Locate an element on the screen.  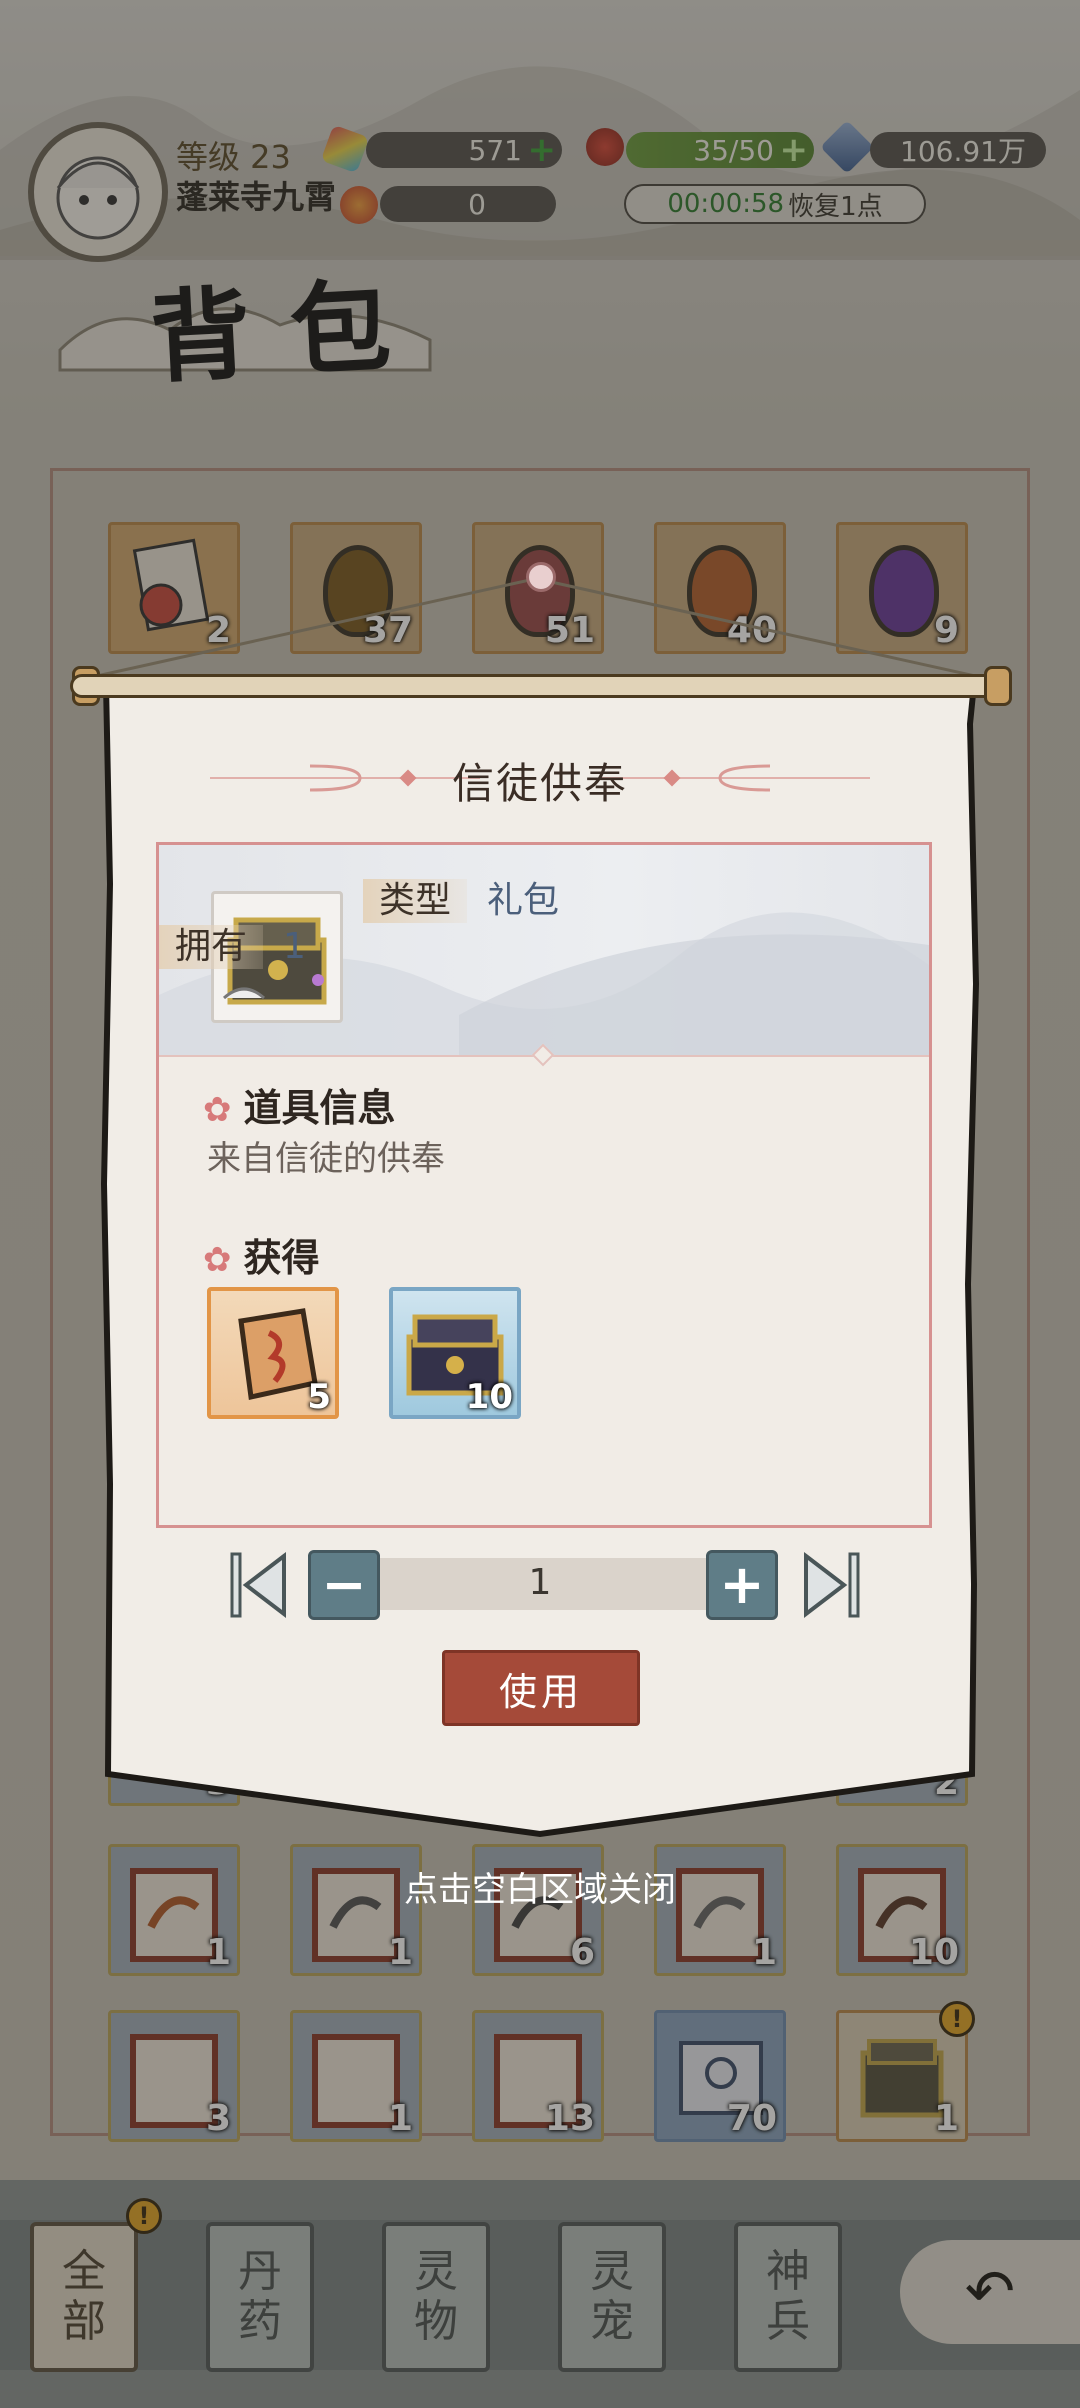
own-row: 拥有 1 is located at coordinates (232, 947).